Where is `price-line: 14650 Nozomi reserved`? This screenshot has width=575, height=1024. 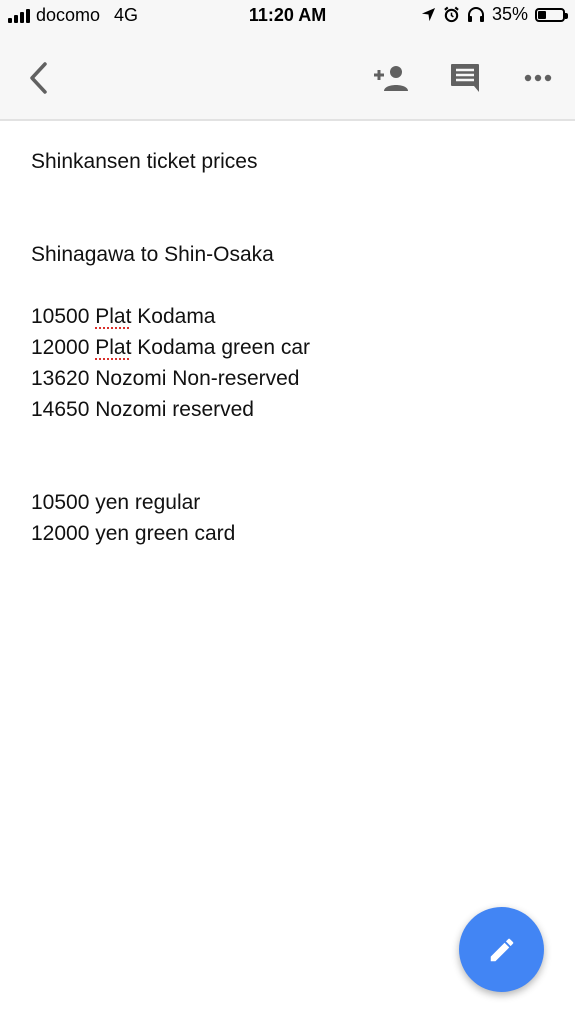 price-line: 14650 Nozomi reserved is located at coordinates (286, 409).